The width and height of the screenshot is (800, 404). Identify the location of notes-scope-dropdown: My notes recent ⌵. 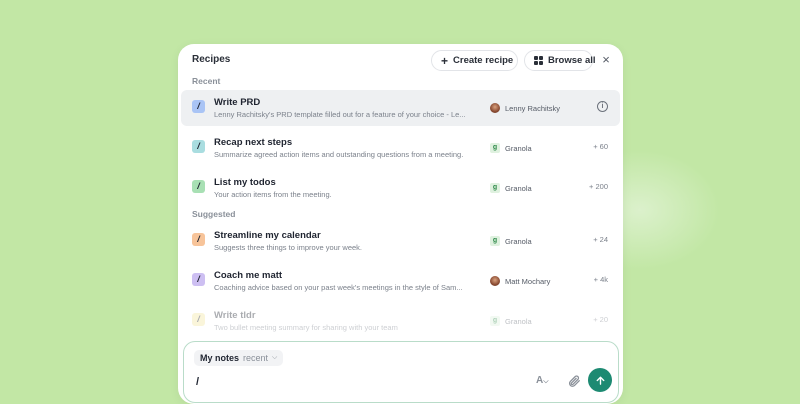
(239, 358).